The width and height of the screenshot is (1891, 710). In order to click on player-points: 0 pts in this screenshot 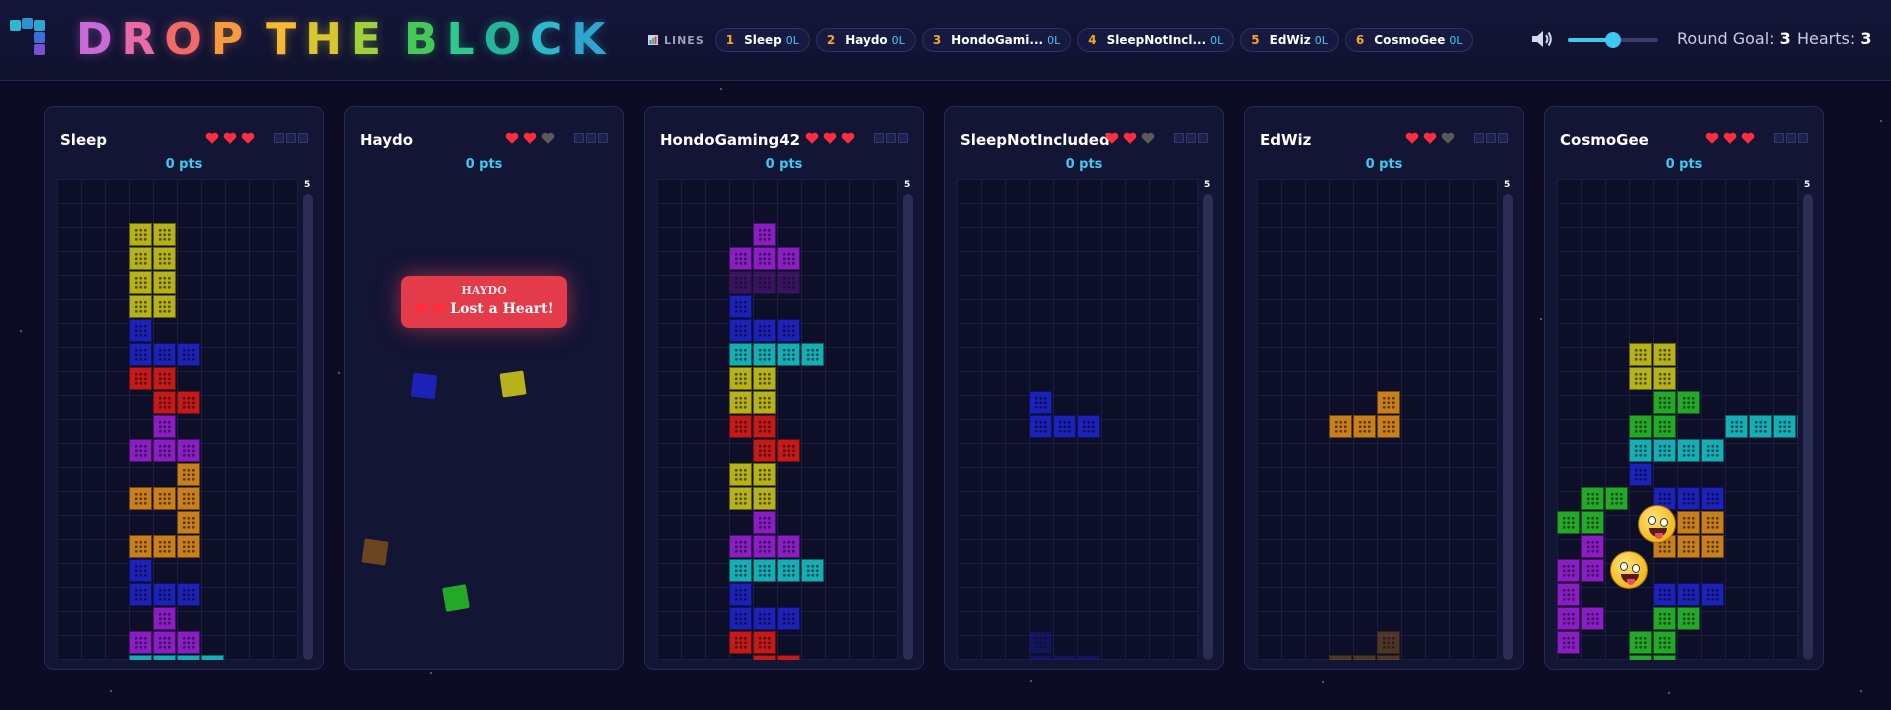, I will do `click(1384, 164)`.